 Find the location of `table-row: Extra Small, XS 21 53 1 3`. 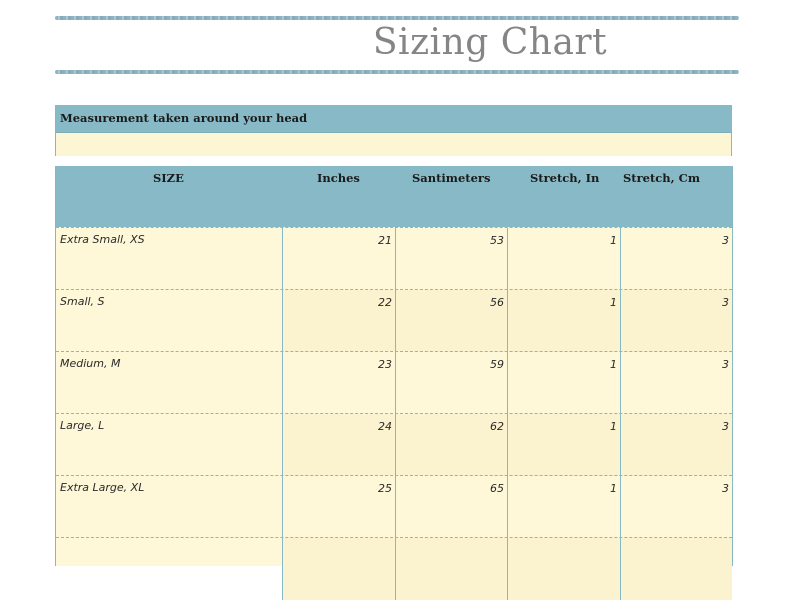

table-row: Extra Small, XS 21 53 1 3 is located at coordinates (394, 258).